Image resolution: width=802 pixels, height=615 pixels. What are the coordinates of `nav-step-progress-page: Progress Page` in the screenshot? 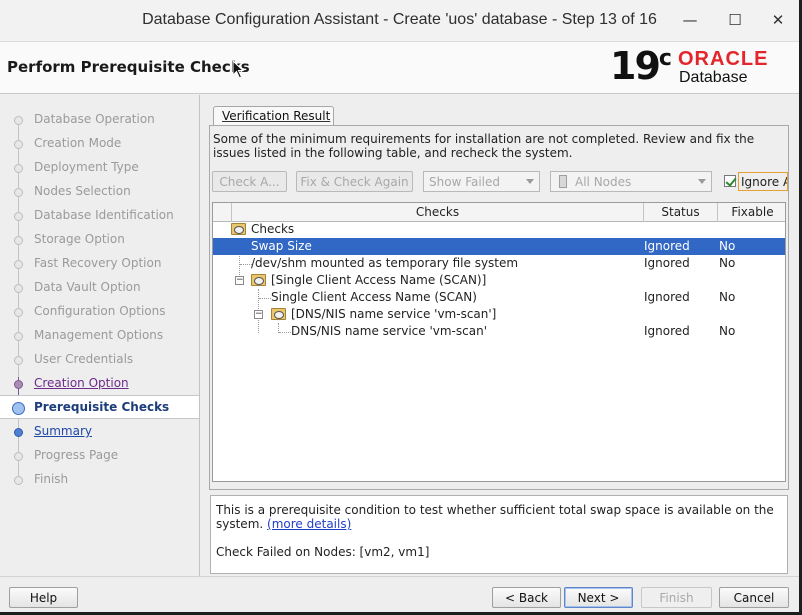 It's located at (99, 456).